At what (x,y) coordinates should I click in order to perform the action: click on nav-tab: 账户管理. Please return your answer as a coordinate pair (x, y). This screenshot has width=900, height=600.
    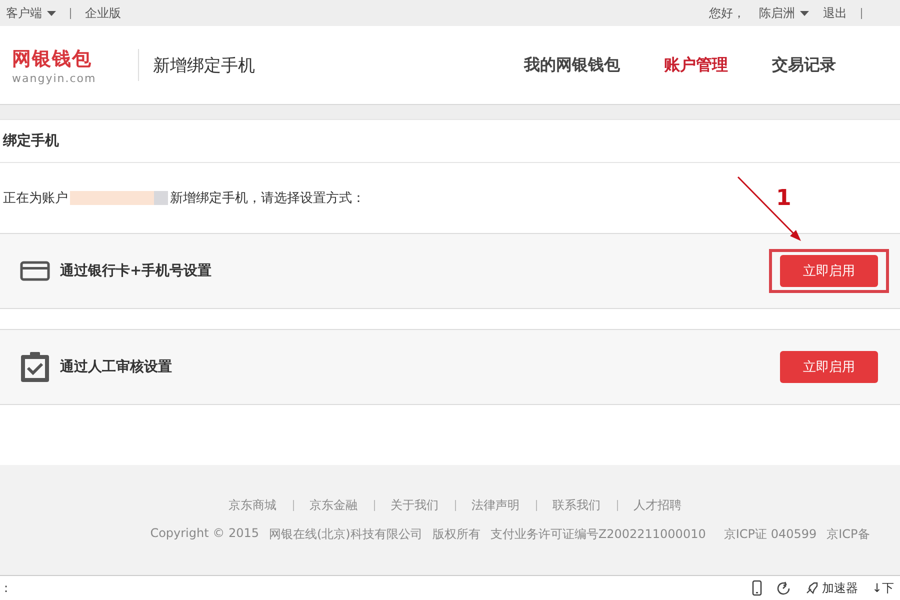
    Looking at the image, I should click on (696, 65).